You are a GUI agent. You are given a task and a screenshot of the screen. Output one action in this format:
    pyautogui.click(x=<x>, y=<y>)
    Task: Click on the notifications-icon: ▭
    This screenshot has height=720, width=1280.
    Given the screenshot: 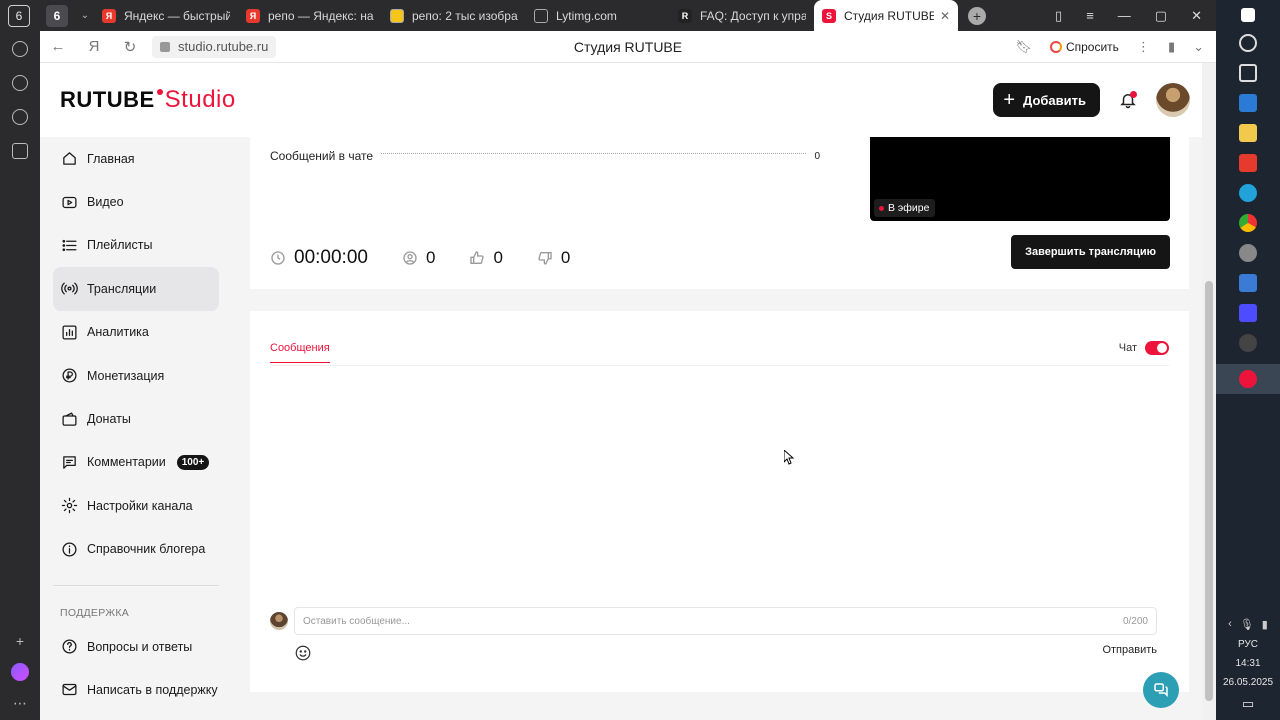 What is the action you would take?
    pyautogui.click(x=1248, y=704)
    